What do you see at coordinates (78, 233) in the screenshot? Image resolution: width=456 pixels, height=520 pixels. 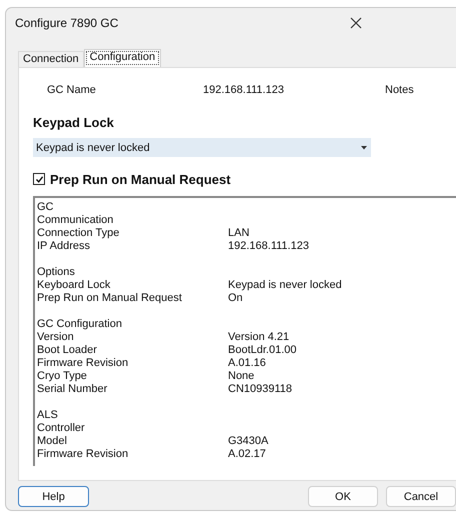 I see `info-label: Connection Type` at bounding box center [78, 233].